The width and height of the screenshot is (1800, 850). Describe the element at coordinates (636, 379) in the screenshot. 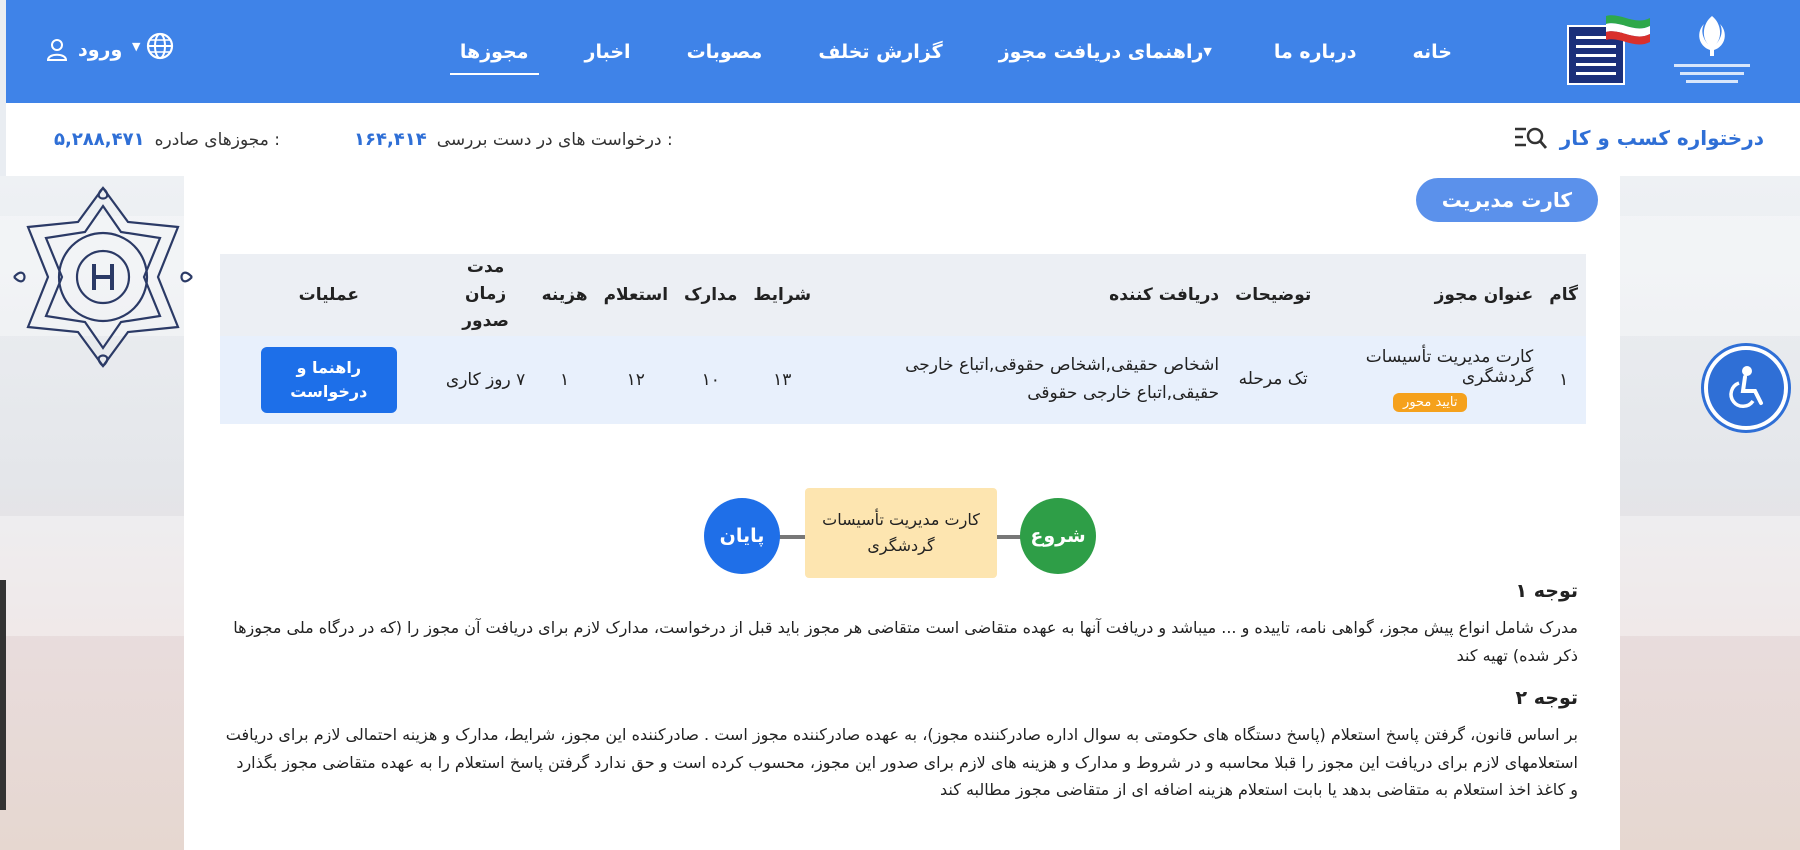

I see `cell-inquiry: ۱۲` at that location.